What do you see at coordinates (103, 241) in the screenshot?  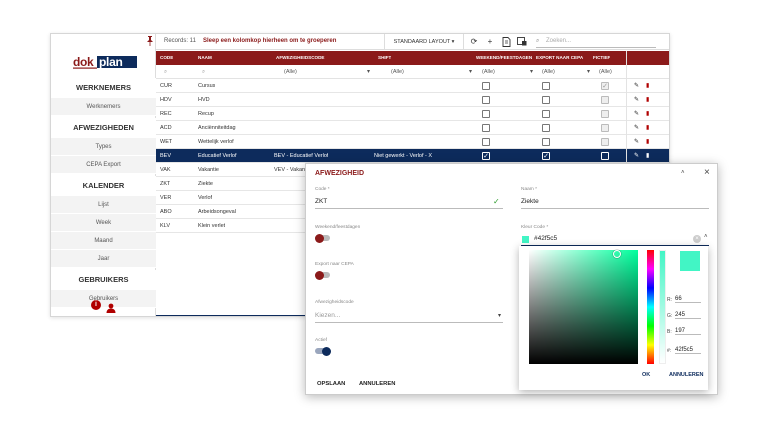 I see `sidebar-item: Maand` at bounding box center [103, 241].